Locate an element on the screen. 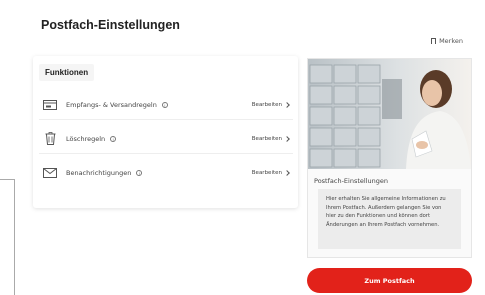  mailbox-photo is located at coordinates (389, 114).